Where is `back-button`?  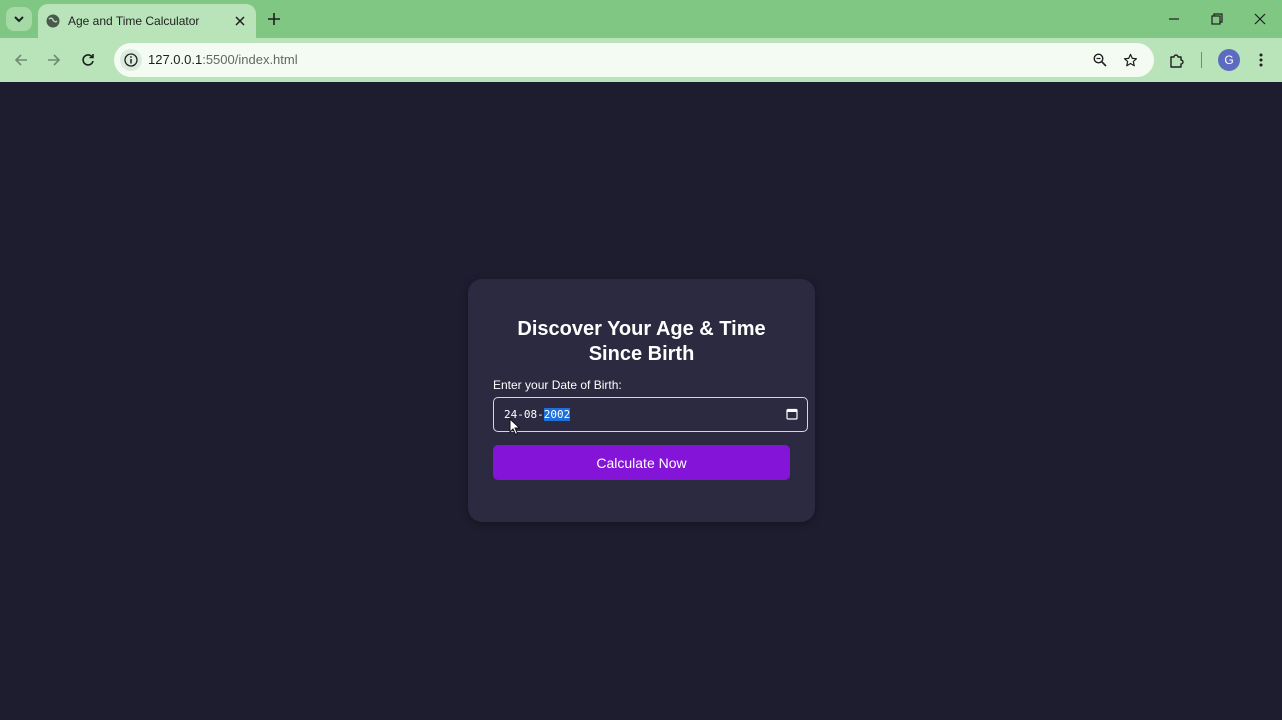
back-button is located at coordinates (21, 60).